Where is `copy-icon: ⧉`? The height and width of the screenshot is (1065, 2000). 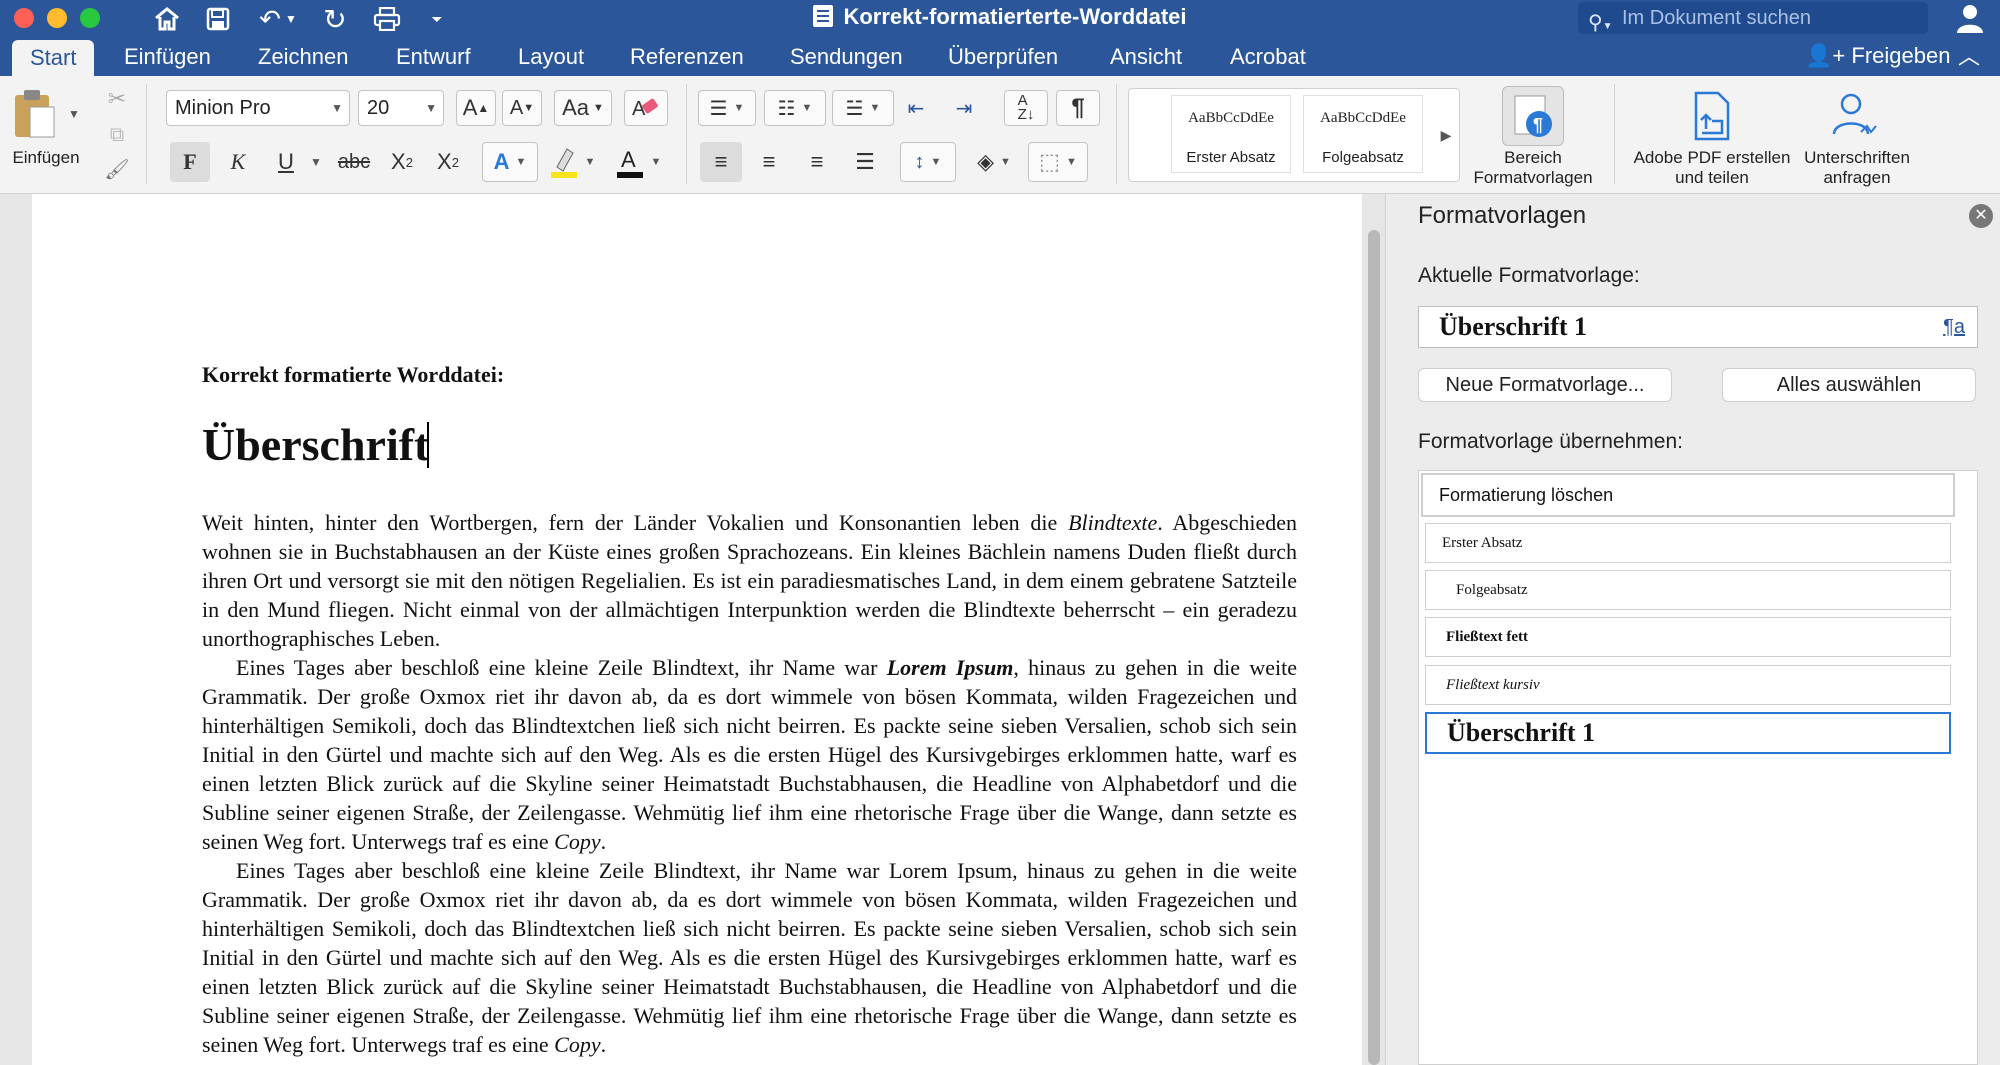
copy-icon: ⧉ is located at coordinates (117, 135).